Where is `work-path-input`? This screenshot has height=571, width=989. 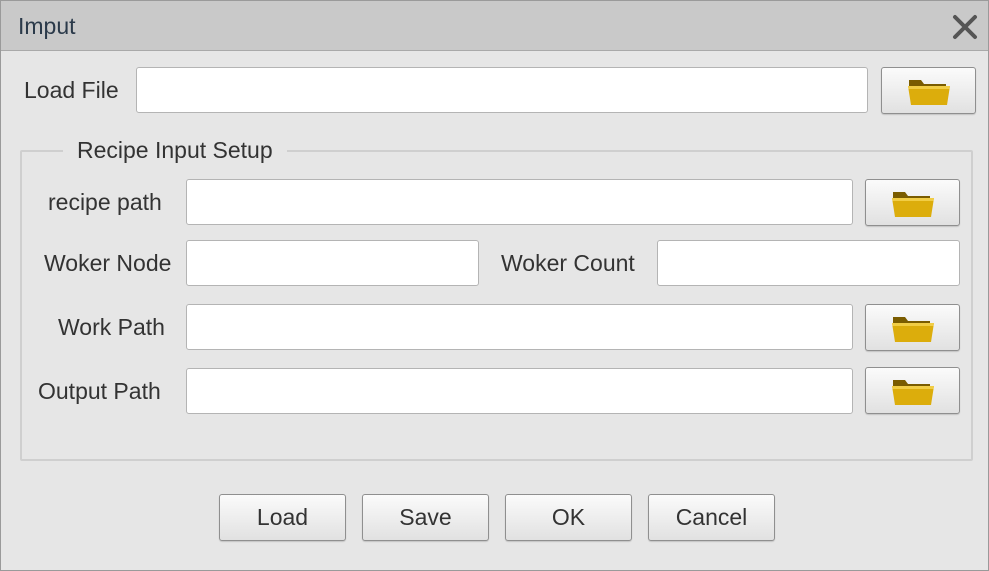 work-path-input is located at coordinates (519, 327).